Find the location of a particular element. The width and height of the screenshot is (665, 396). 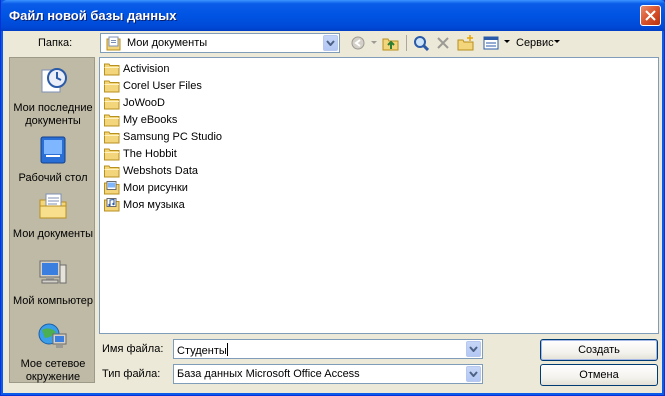

list-item-my-ebooks: My eBooks is located at coordinates (140, 120).